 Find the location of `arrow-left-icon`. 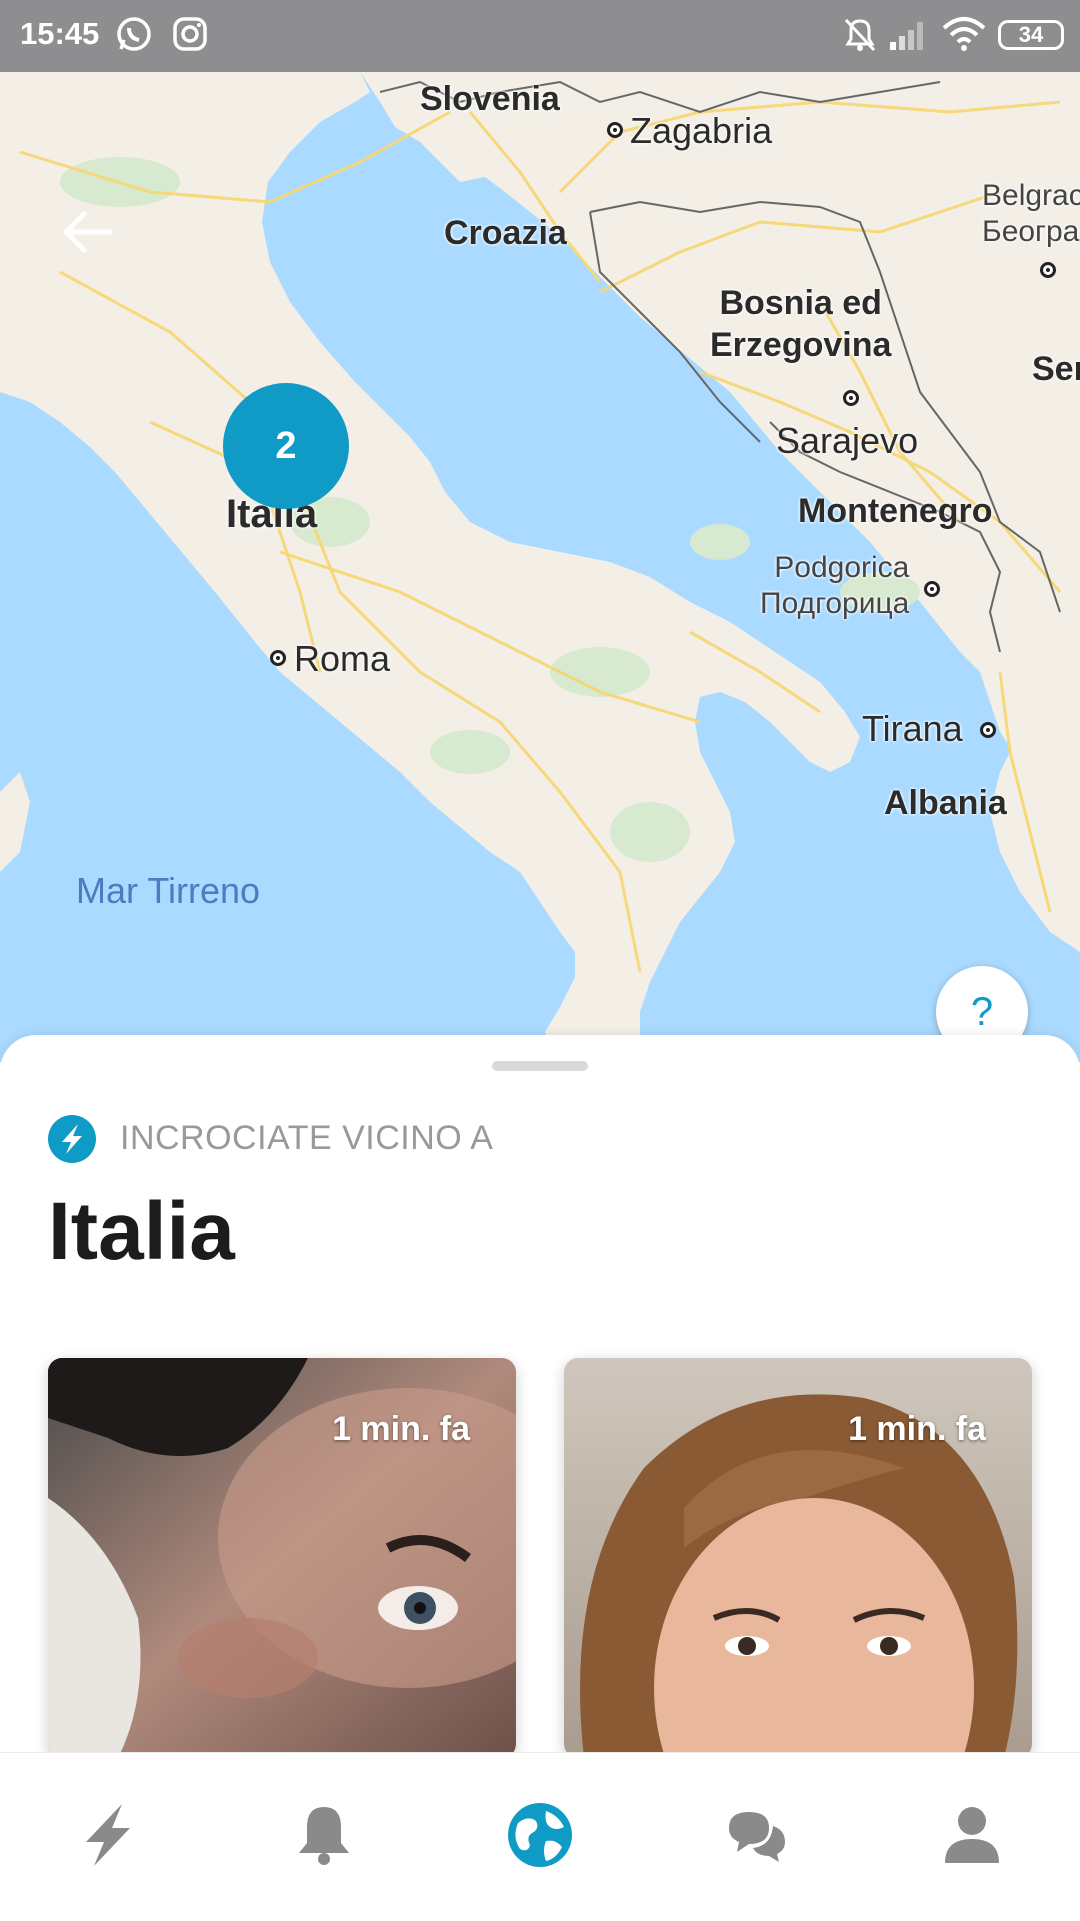

arrow-left-icon is located at coordinates (88, 232).